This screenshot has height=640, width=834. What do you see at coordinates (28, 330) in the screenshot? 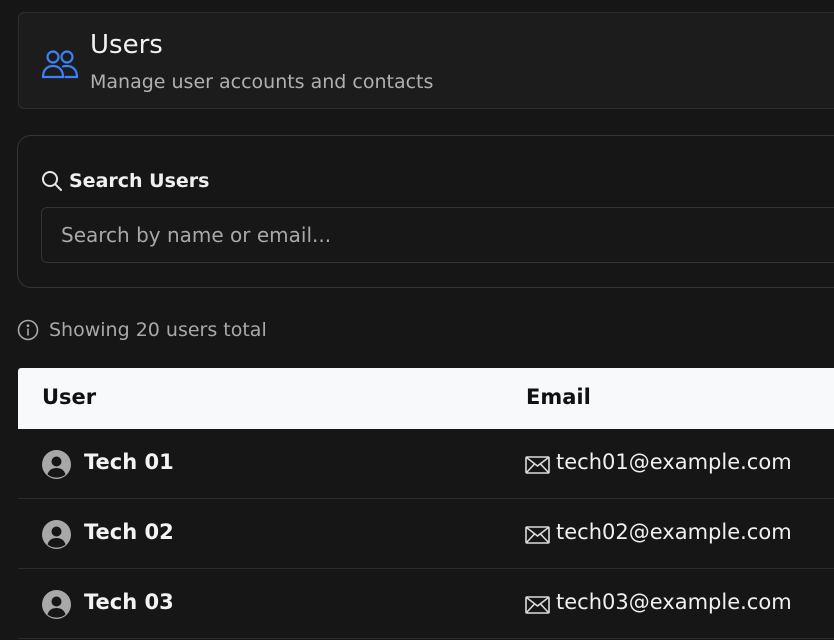
I see `info-icon` at bounding box center [28, 330].